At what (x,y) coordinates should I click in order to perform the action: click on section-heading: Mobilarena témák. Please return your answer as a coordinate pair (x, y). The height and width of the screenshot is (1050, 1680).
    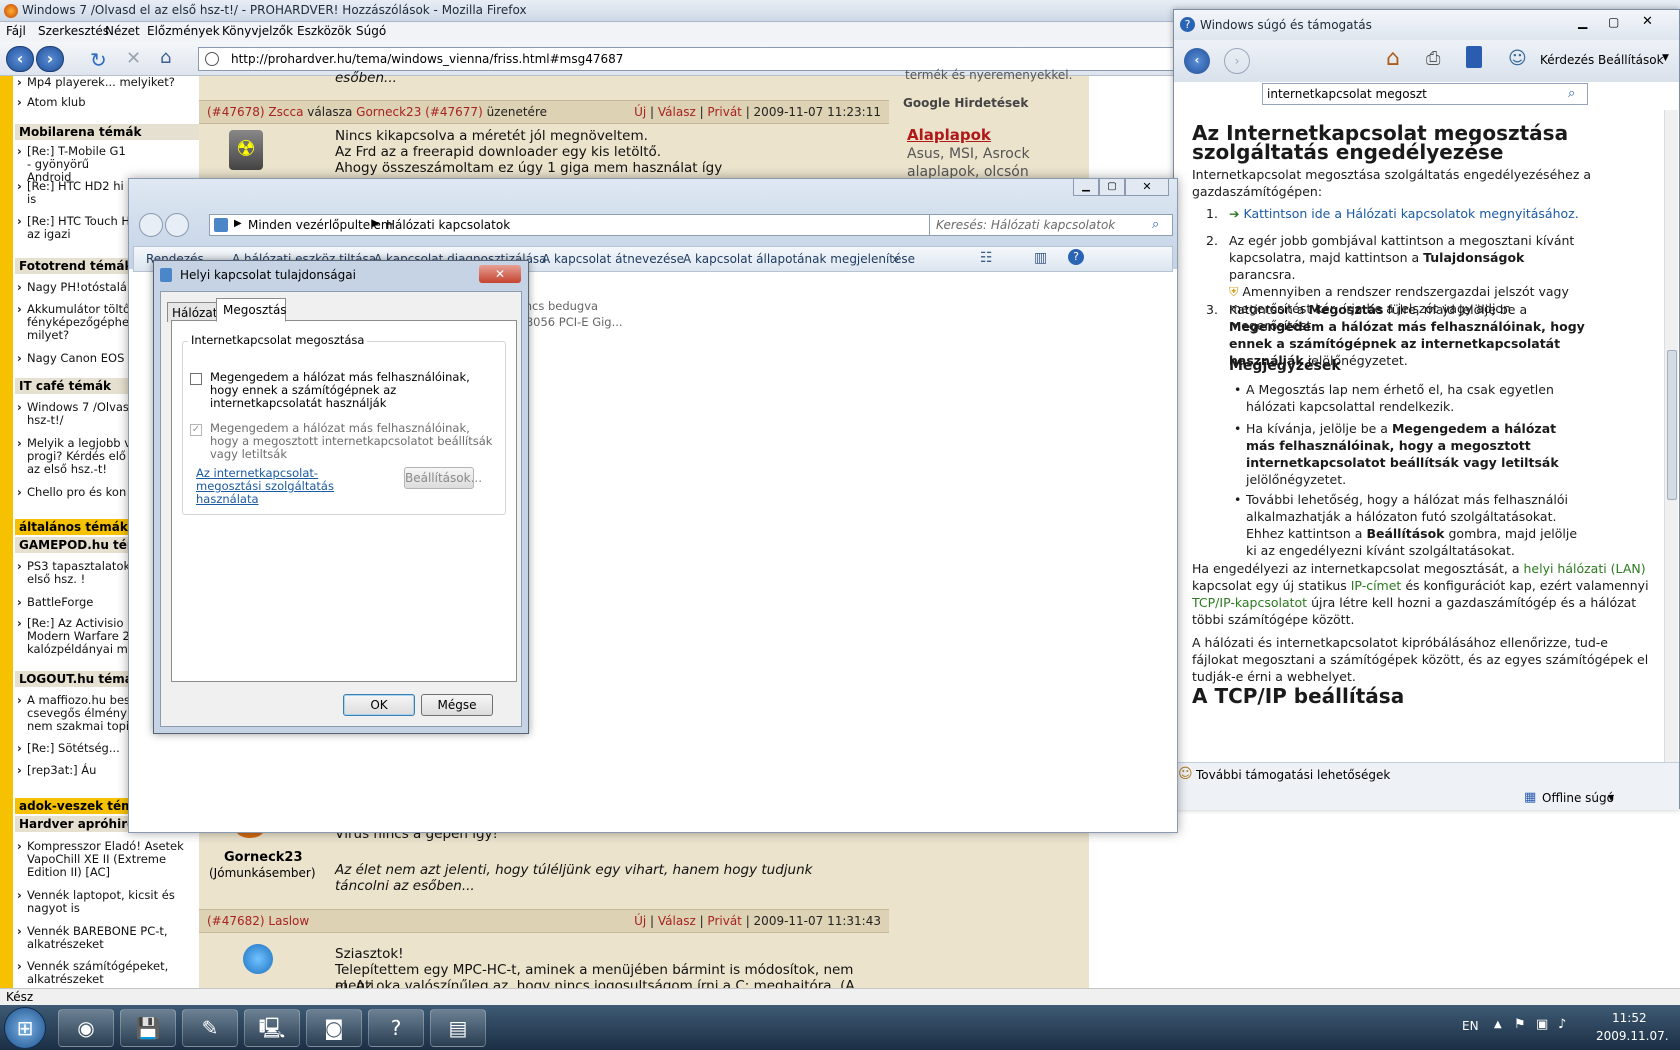
    Looking at the image, I should click on (107, 132).